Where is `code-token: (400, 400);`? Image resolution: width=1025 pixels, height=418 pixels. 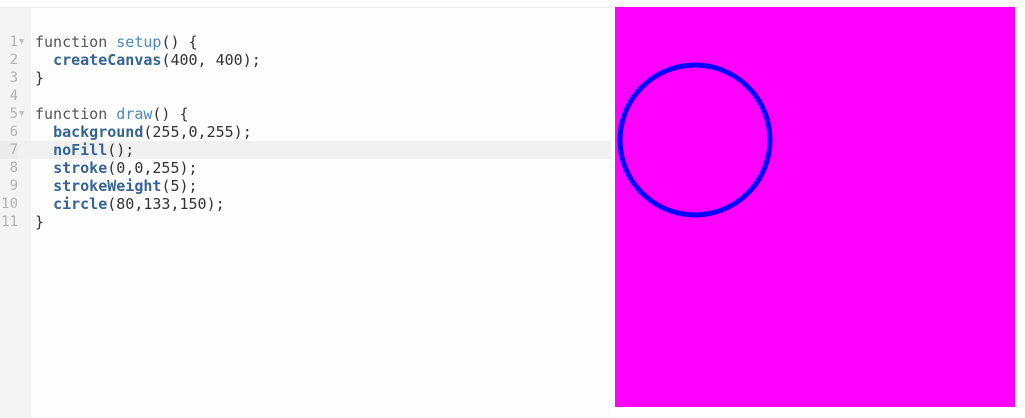 code-token: (400, 400); is located at coordinates (211, 60).